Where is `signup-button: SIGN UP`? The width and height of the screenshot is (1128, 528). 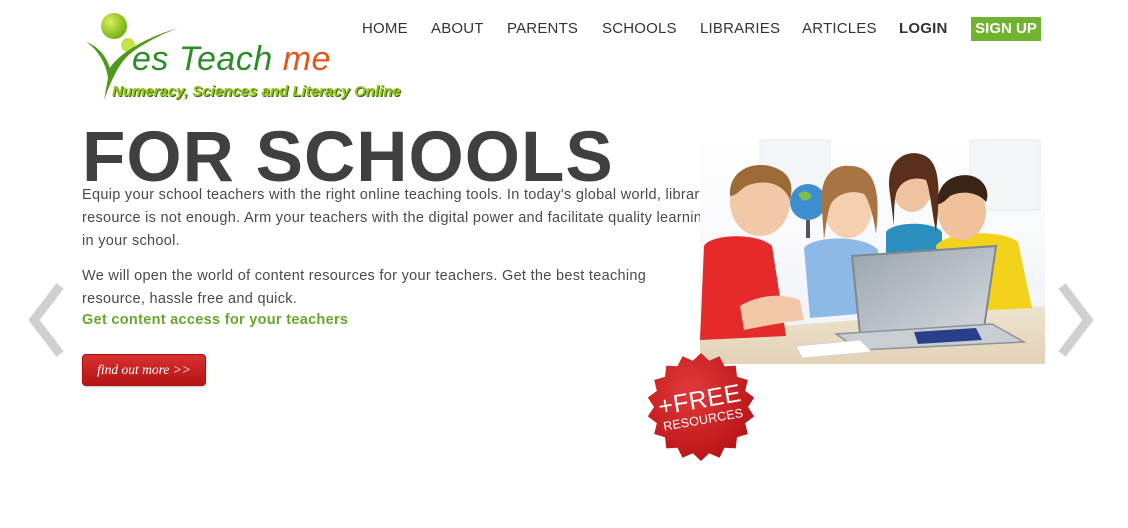
signup-button: SIGN UP is located at coordinates (1006, 29).